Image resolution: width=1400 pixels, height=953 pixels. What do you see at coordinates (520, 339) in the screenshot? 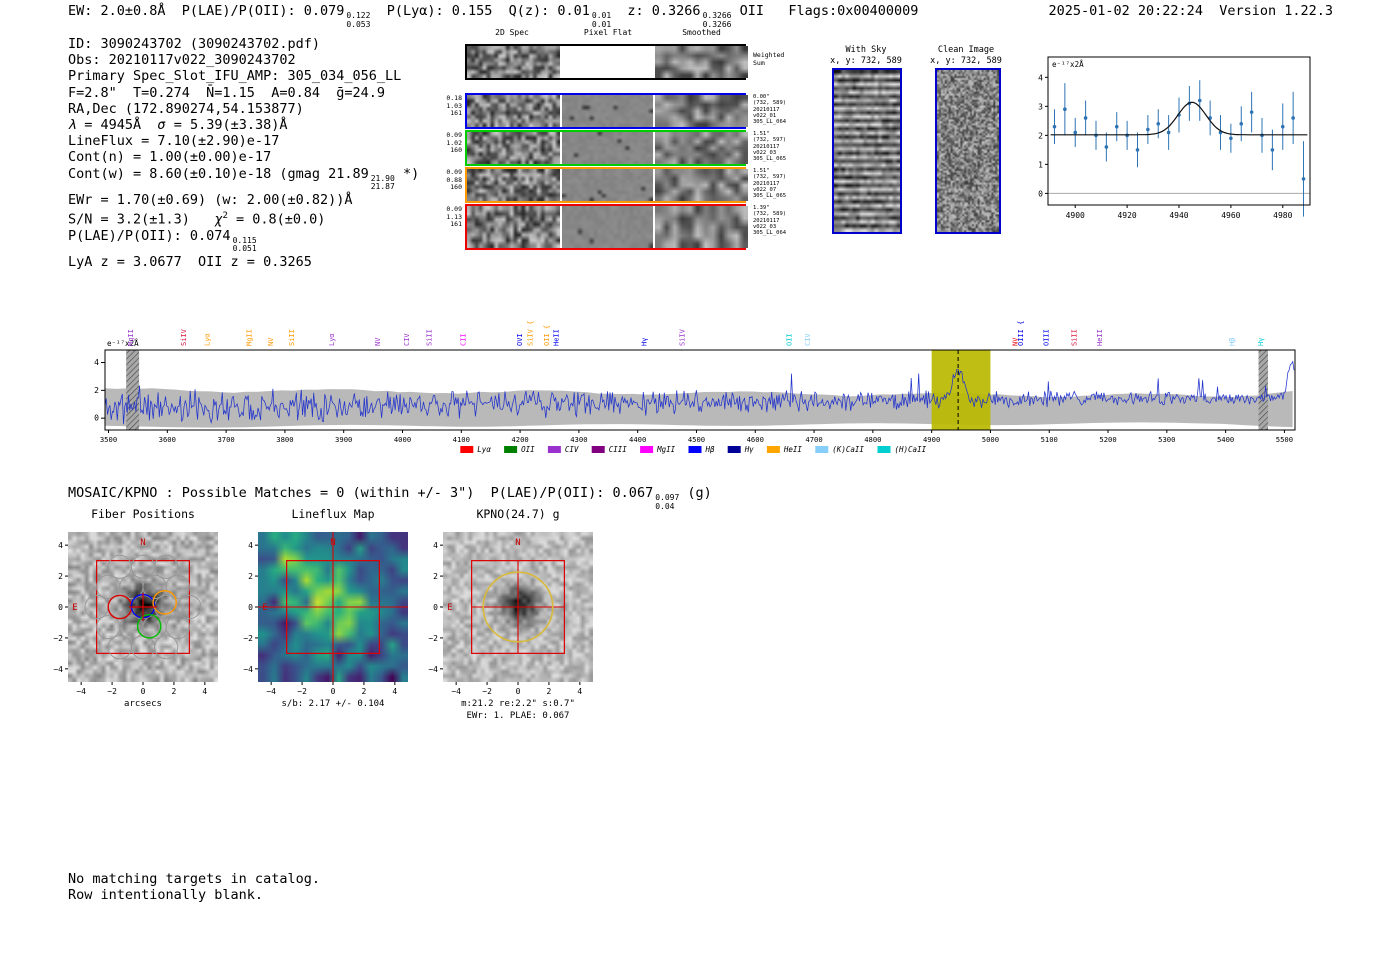
I see `emission-line-label: OVI` at bounding box center [520, 339].